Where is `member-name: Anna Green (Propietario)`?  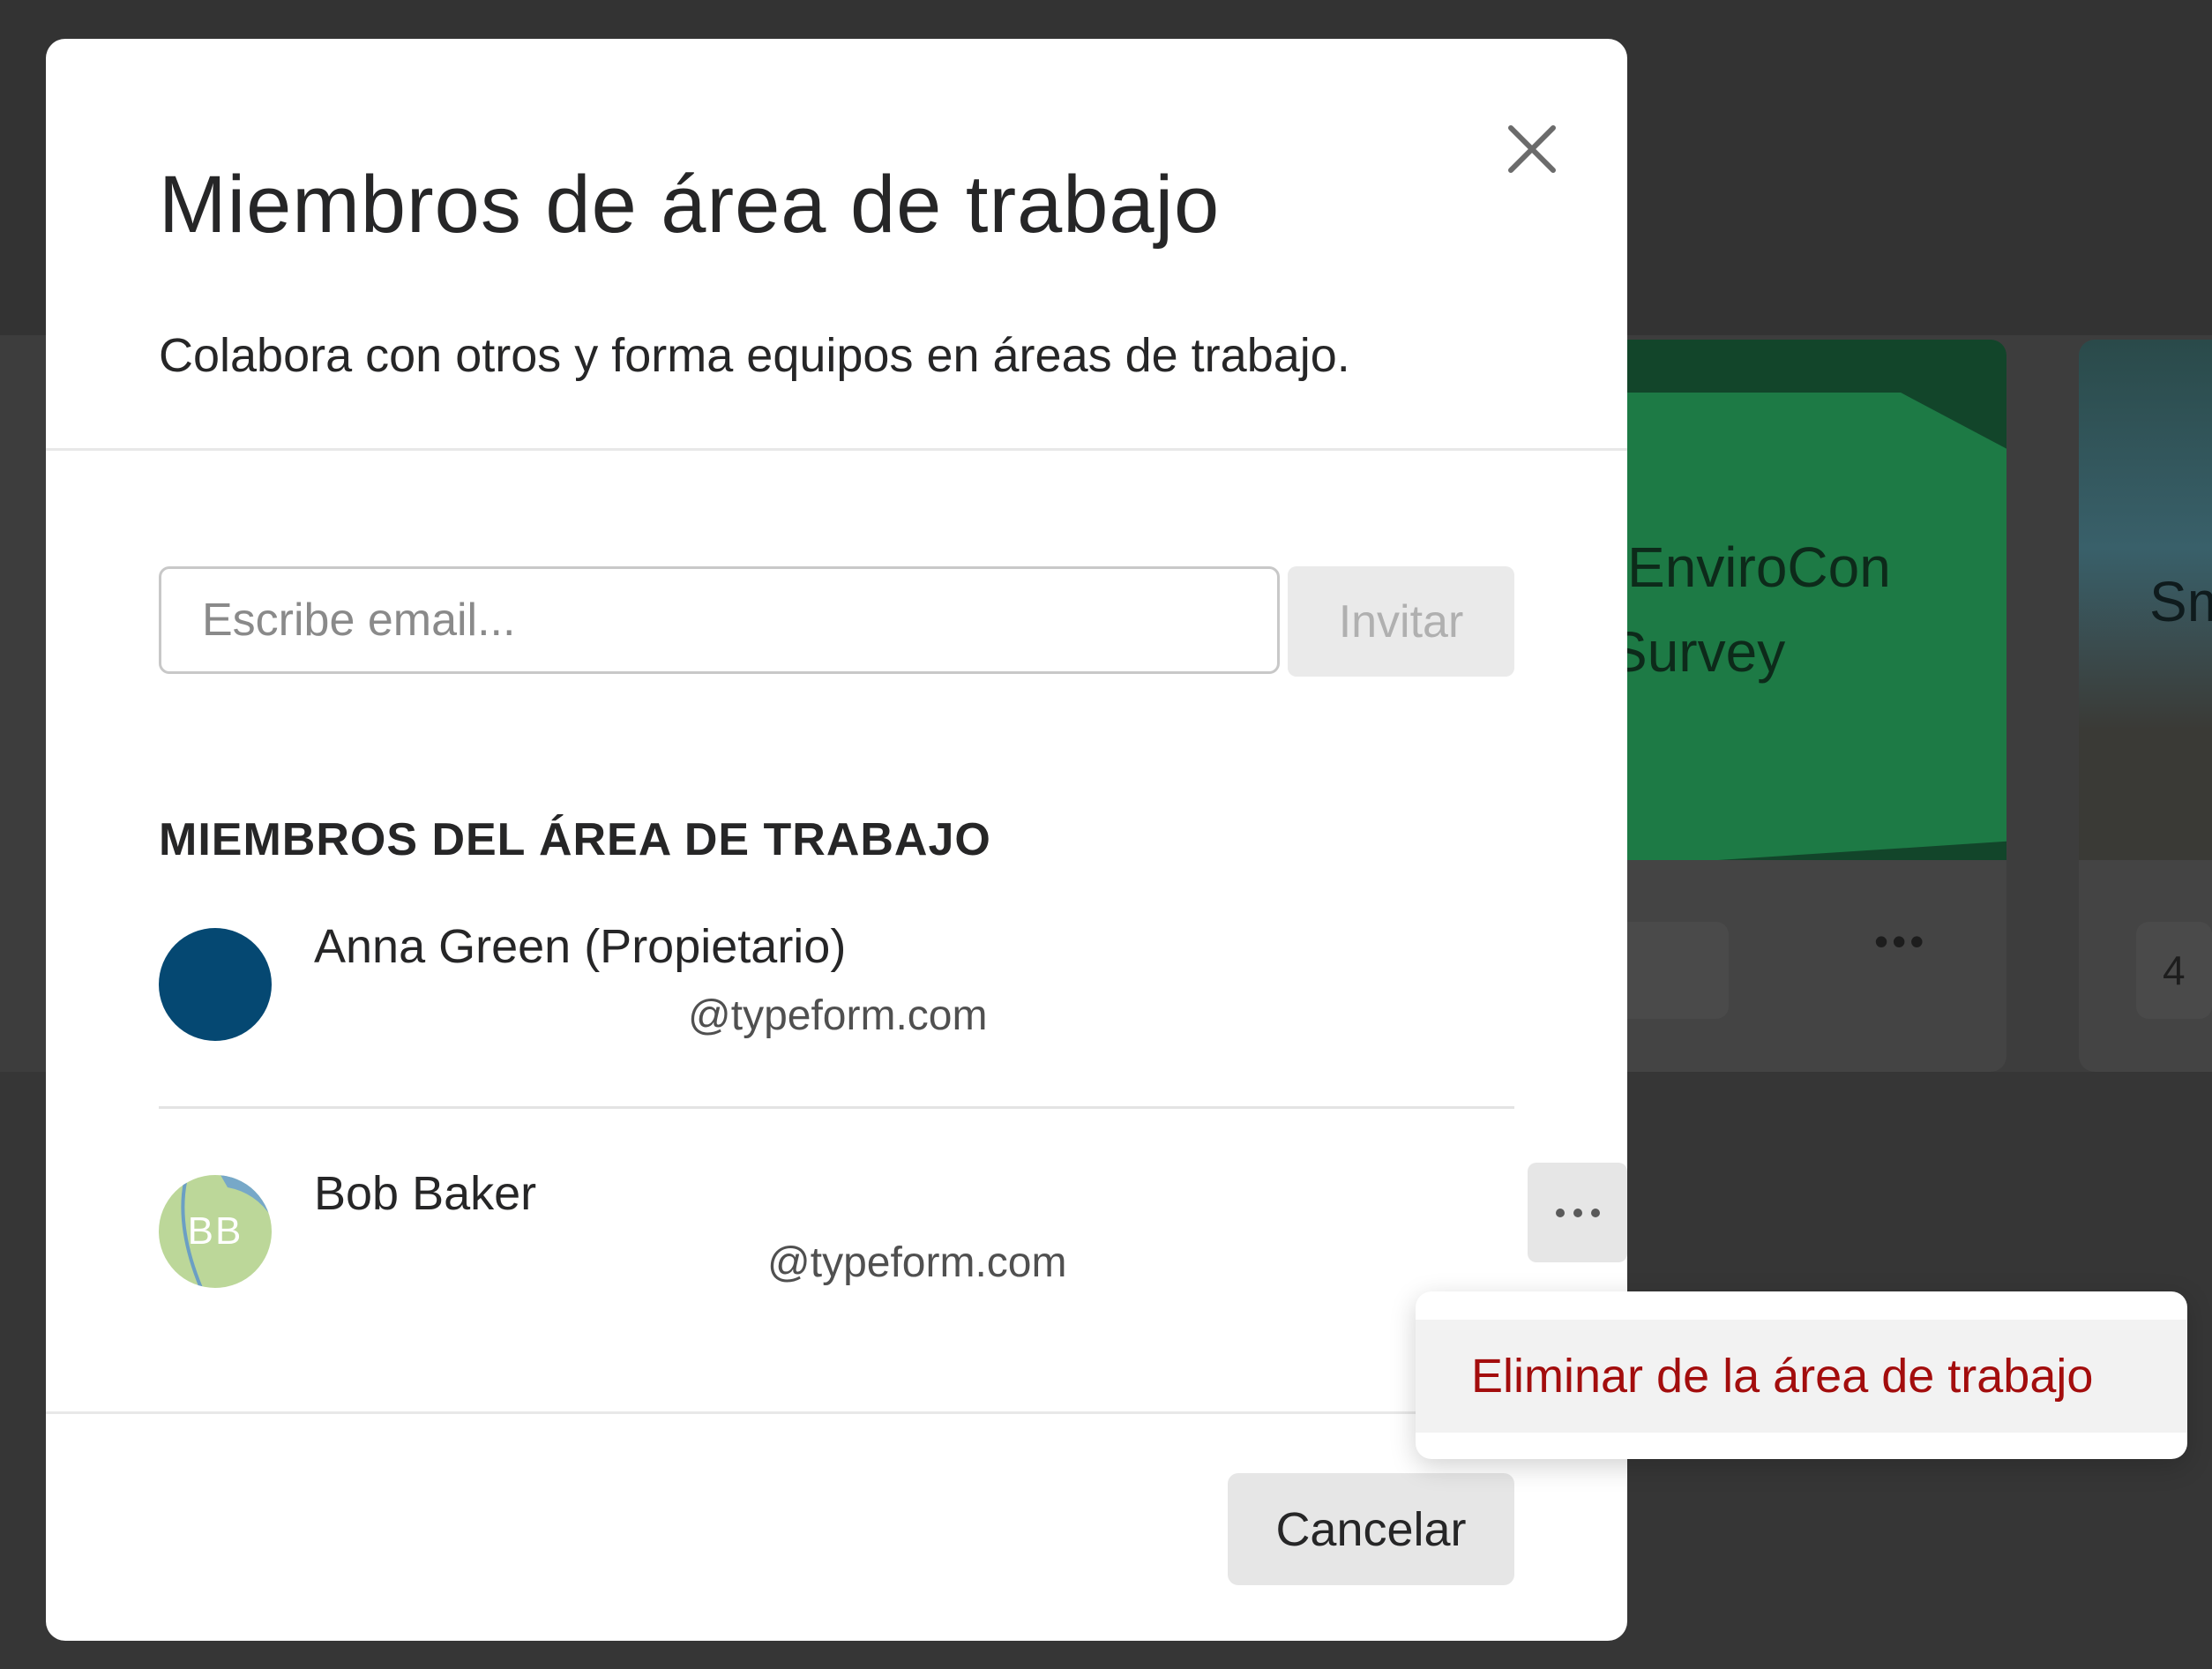
member-name: Anna Green (Propietario) is located at coordinates (580, 947).